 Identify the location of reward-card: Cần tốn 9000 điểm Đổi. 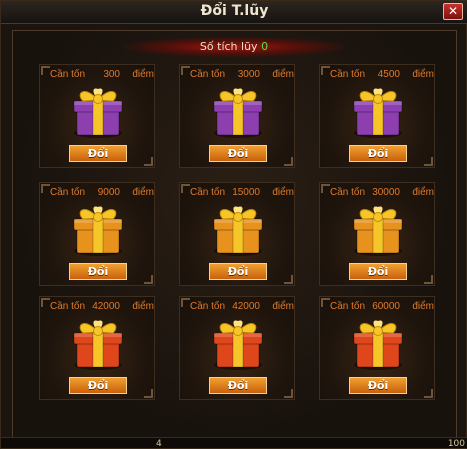
(97, 234).